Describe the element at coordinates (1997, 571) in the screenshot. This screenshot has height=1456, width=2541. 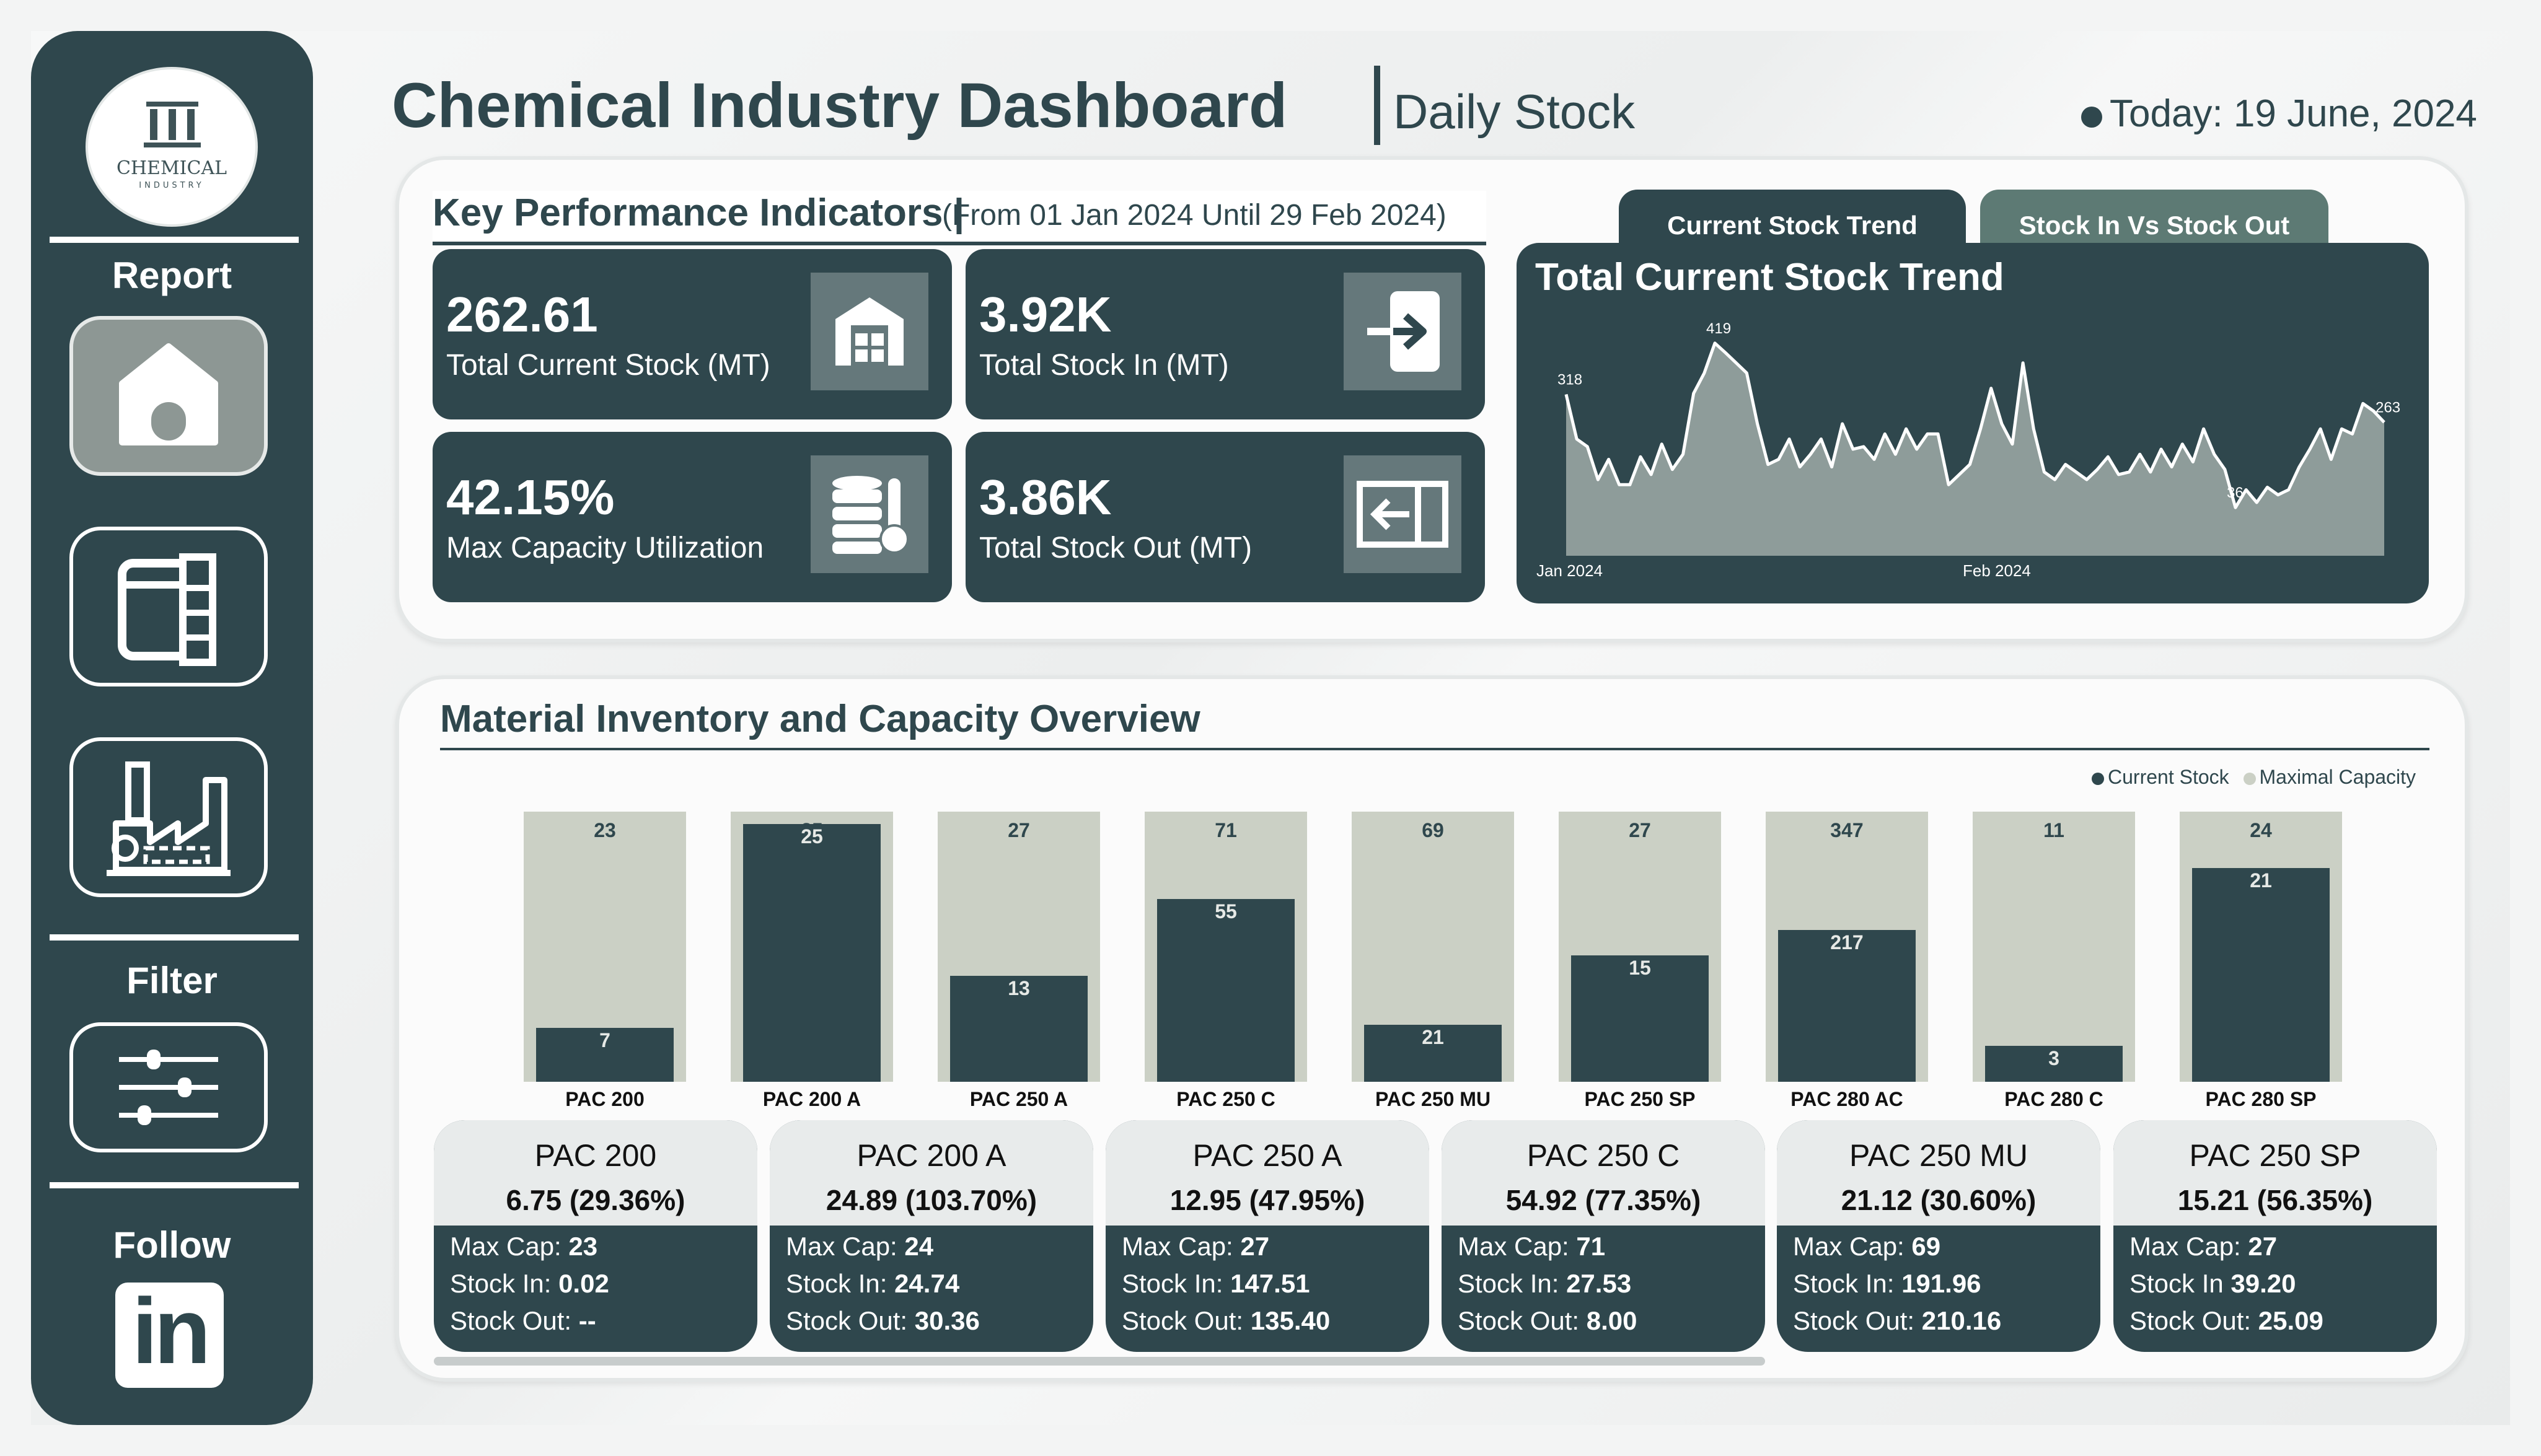
I see `x-axis-label-feb: Feb 2024` at that location.